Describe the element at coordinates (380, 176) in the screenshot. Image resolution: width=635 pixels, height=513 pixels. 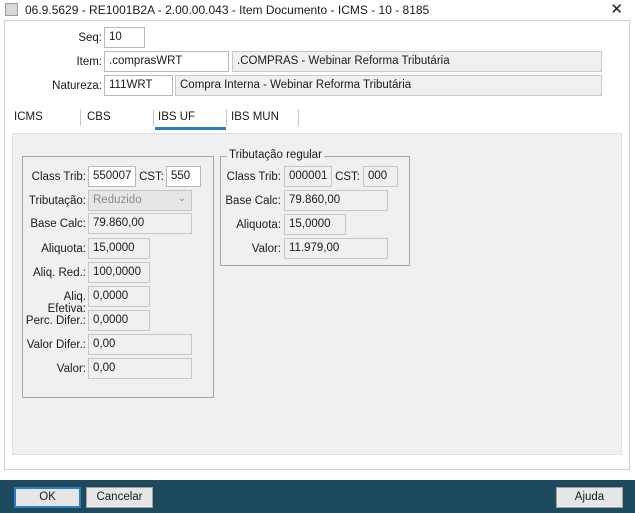
I see `regular-cst-field: 000` at that location.